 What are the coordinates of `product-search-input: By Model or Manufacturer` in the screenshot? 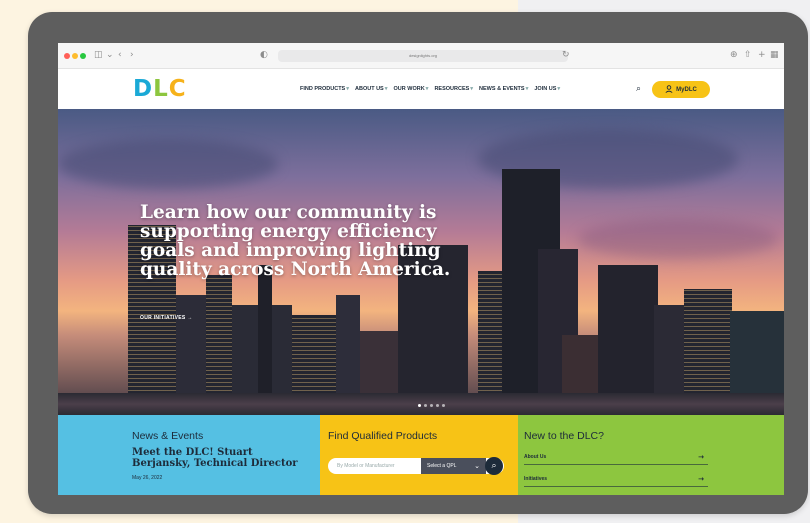 It's located at (374, 466).